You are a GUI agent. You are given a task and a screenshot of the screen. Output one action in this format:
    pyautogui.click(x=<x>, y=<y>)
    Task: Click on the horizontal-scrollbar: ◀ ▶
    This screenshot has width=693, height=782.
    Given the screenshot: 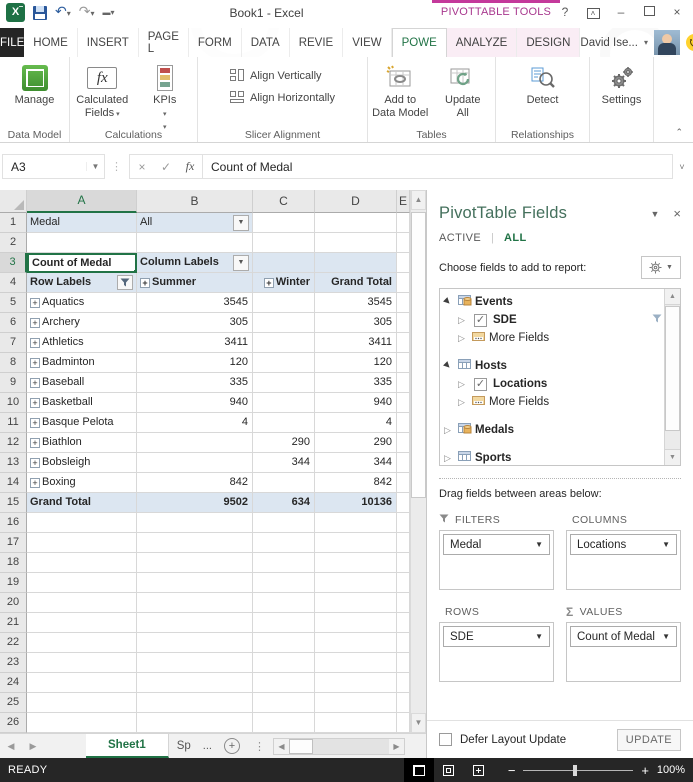 What is the action you would take?
    pyautogui.click(x=338, y=746)
    